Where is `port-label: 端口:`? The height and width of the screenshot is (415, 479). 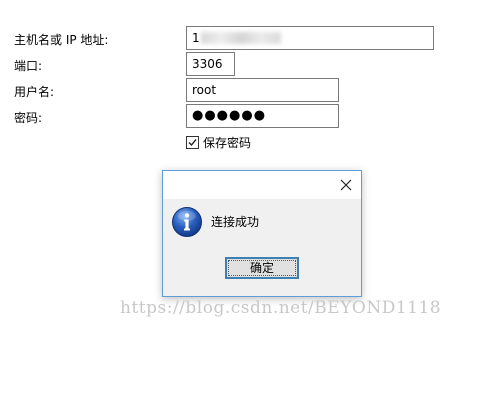
port-label: 端口: is located at coordinates (28, 66).